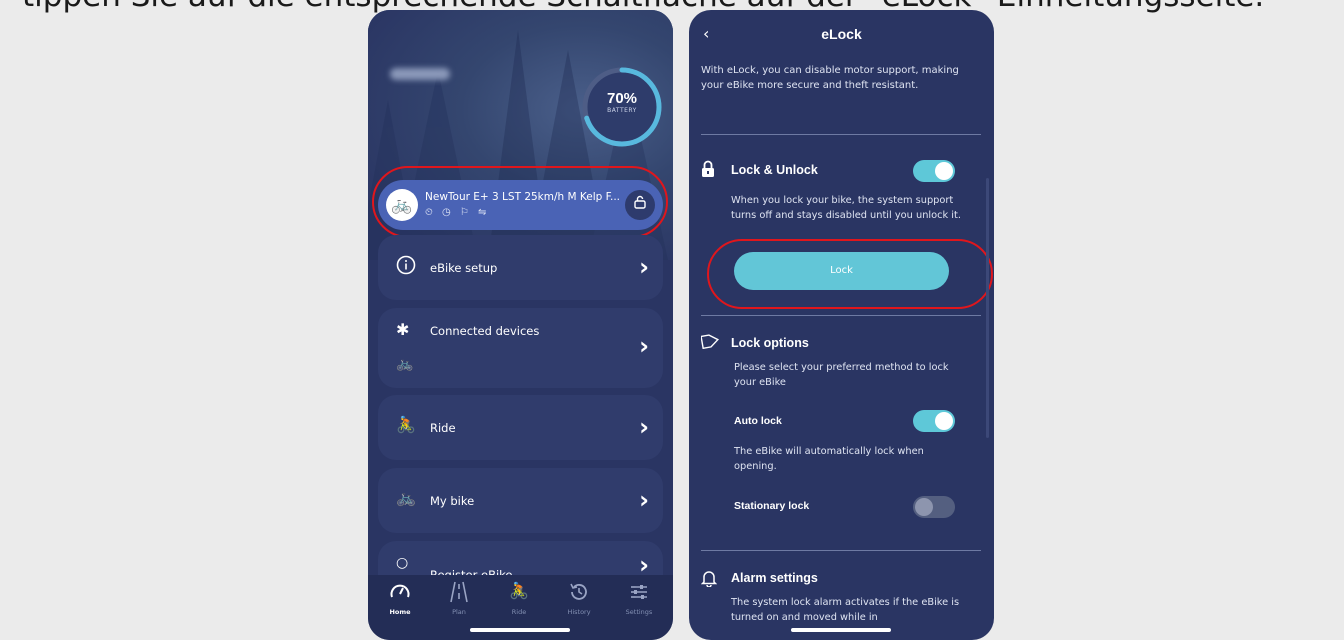 The image size is (1344, 640). Describe the element at coordinates (406, 497) in the screenshot. I see `bike-icon: 🚲` at that location.